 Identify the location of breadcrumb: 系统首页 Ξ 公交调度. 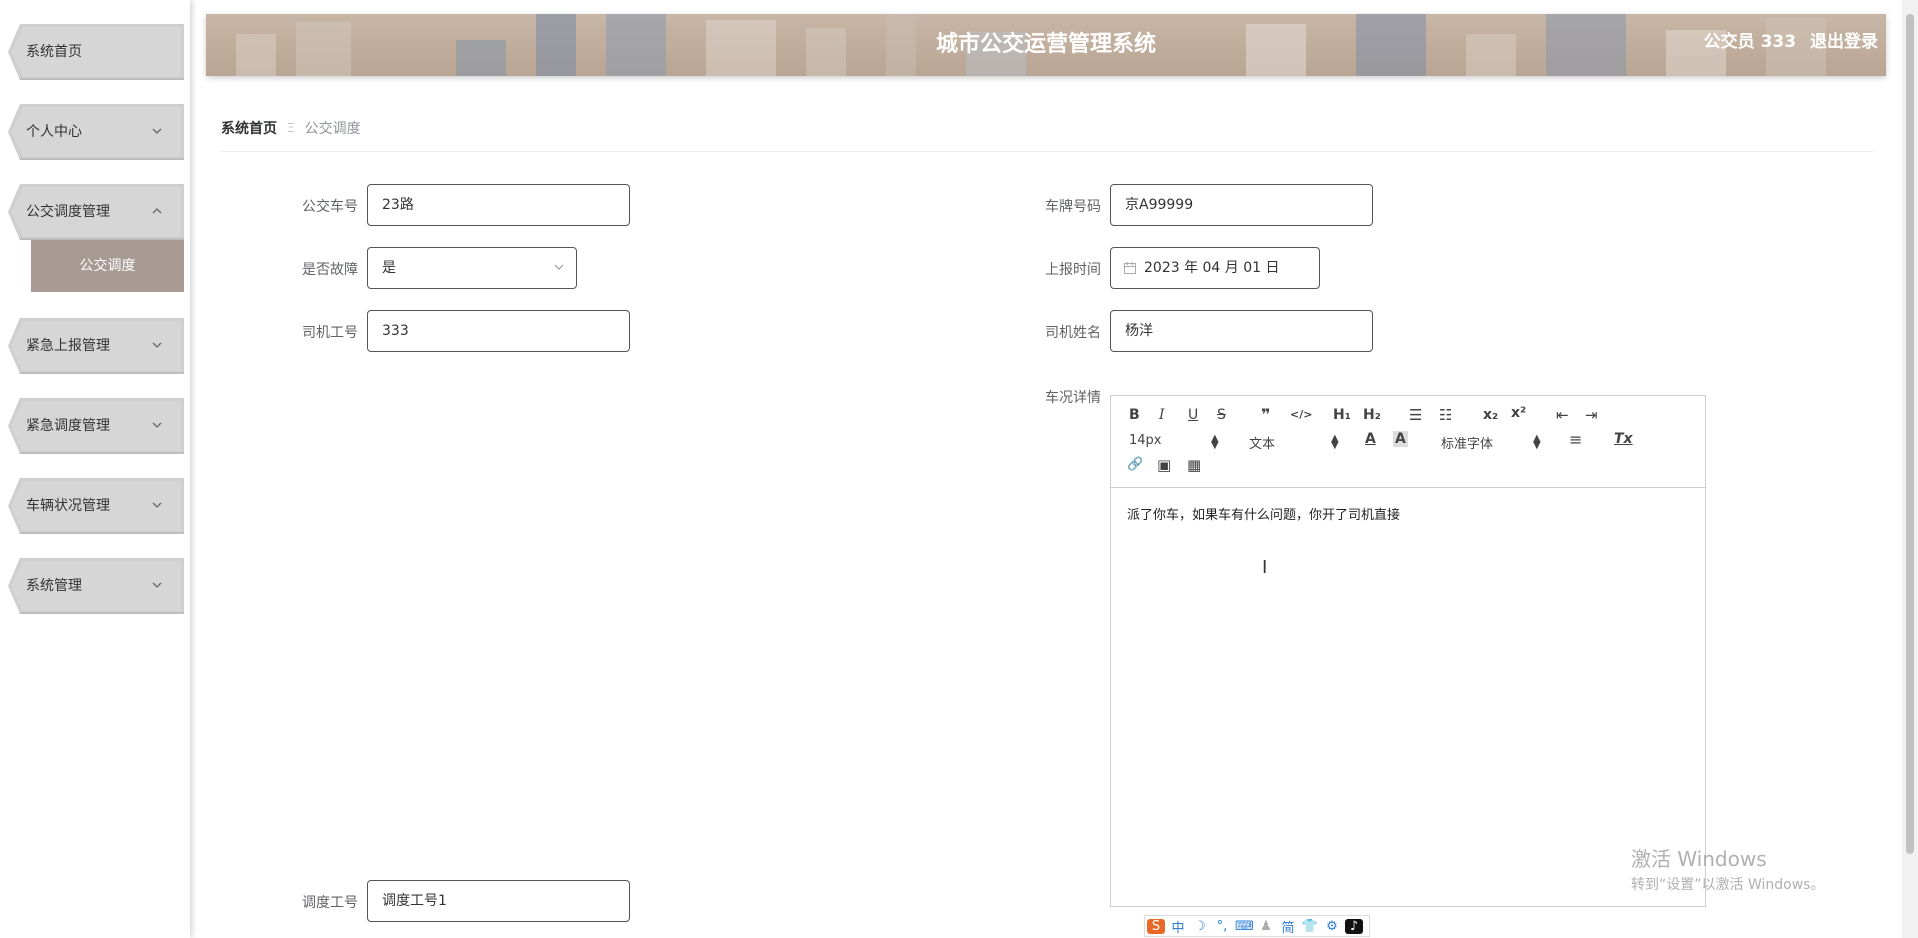
(291, 128).